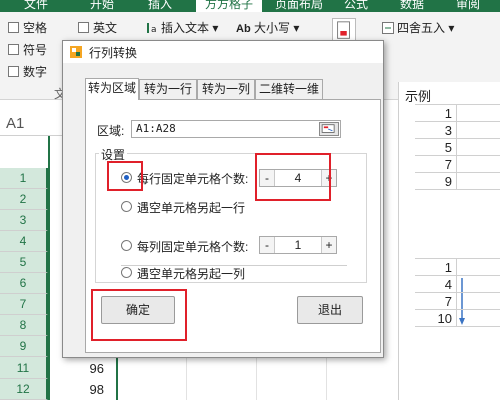 The image size is (500, 400). I want to click on example-row: 9, so click(457, 181).